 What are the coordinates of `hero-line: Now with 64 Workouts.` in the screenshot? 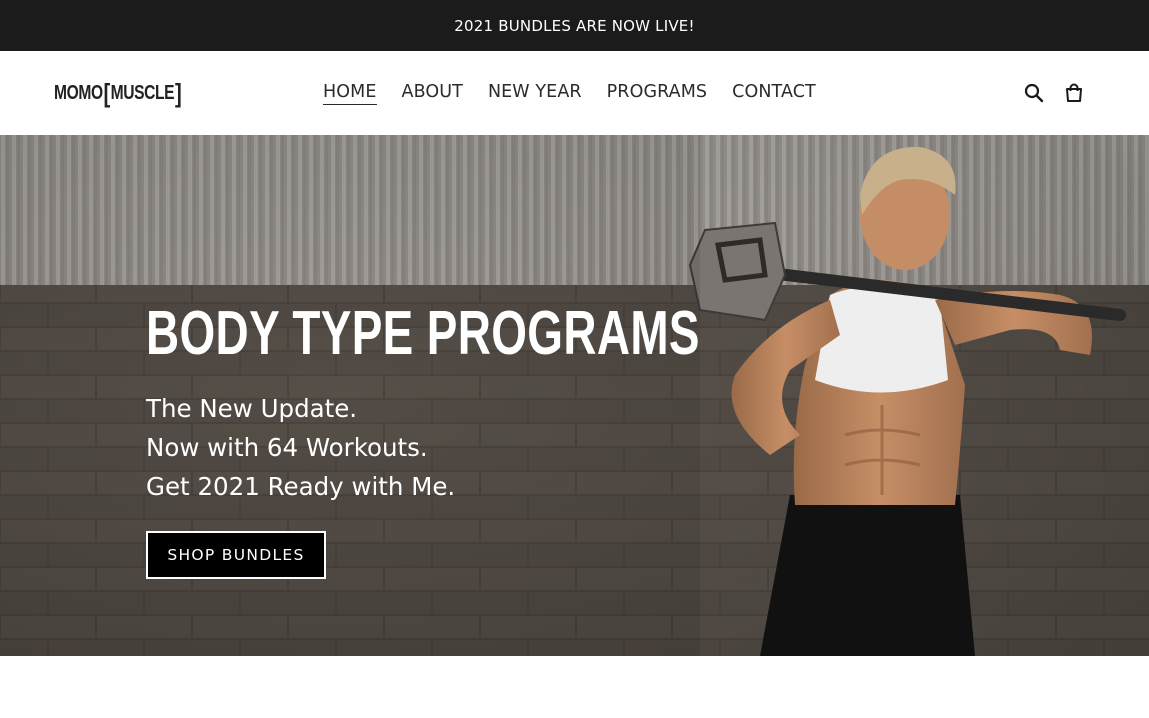 It's located at (287, 447).